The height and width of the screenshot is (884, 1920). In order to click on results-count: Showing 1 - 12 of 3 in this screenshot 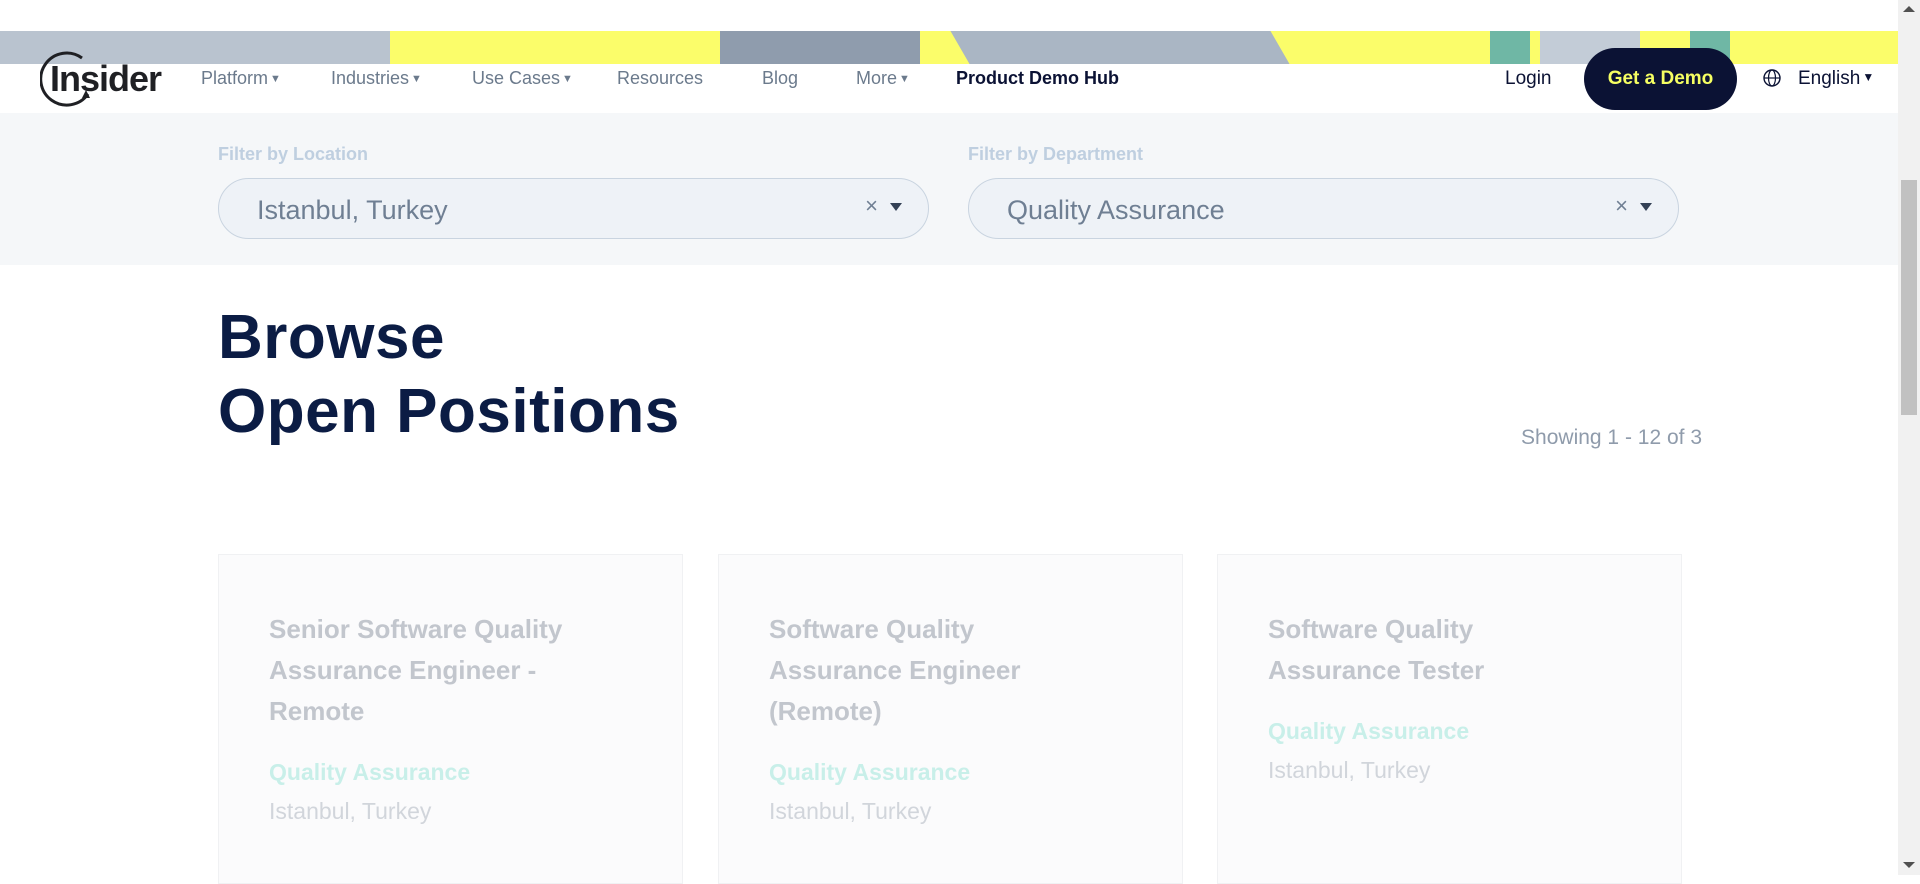, I will do `click(1611, 437)`.